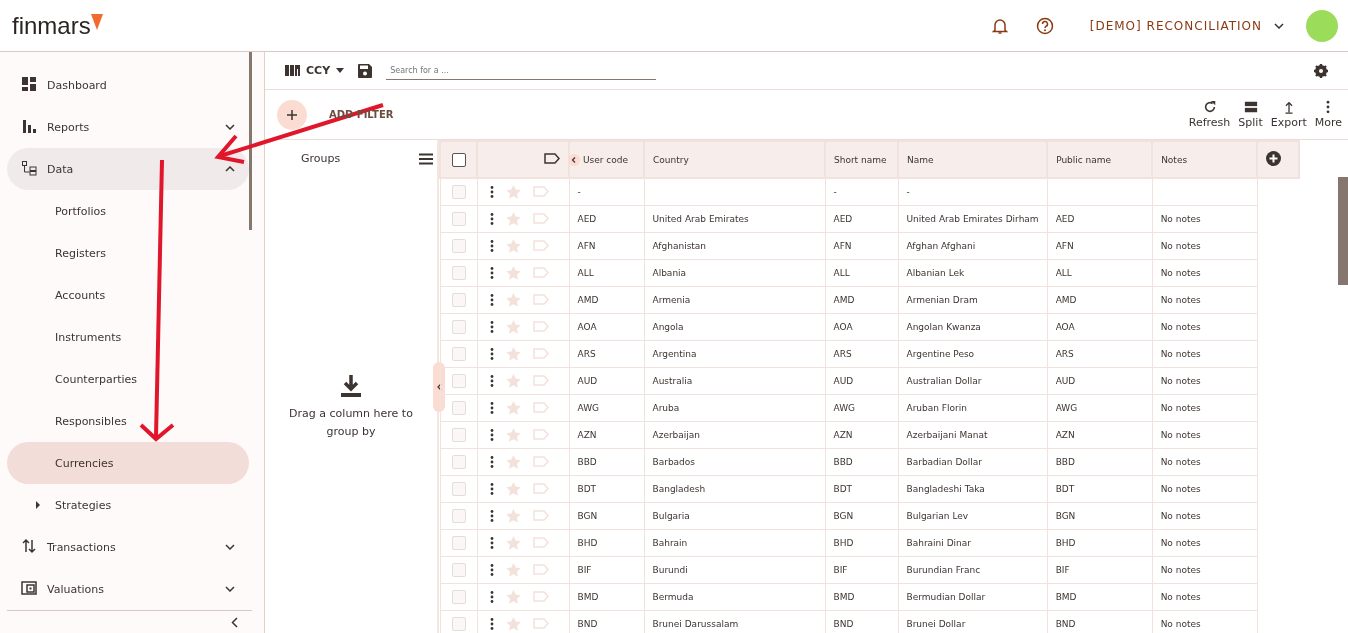 The height and width of the screenshot is (633, 1348). Describe the element at coordinates (128, 253) in the screenshot. I see `sidebar-item: Registers` at that location.